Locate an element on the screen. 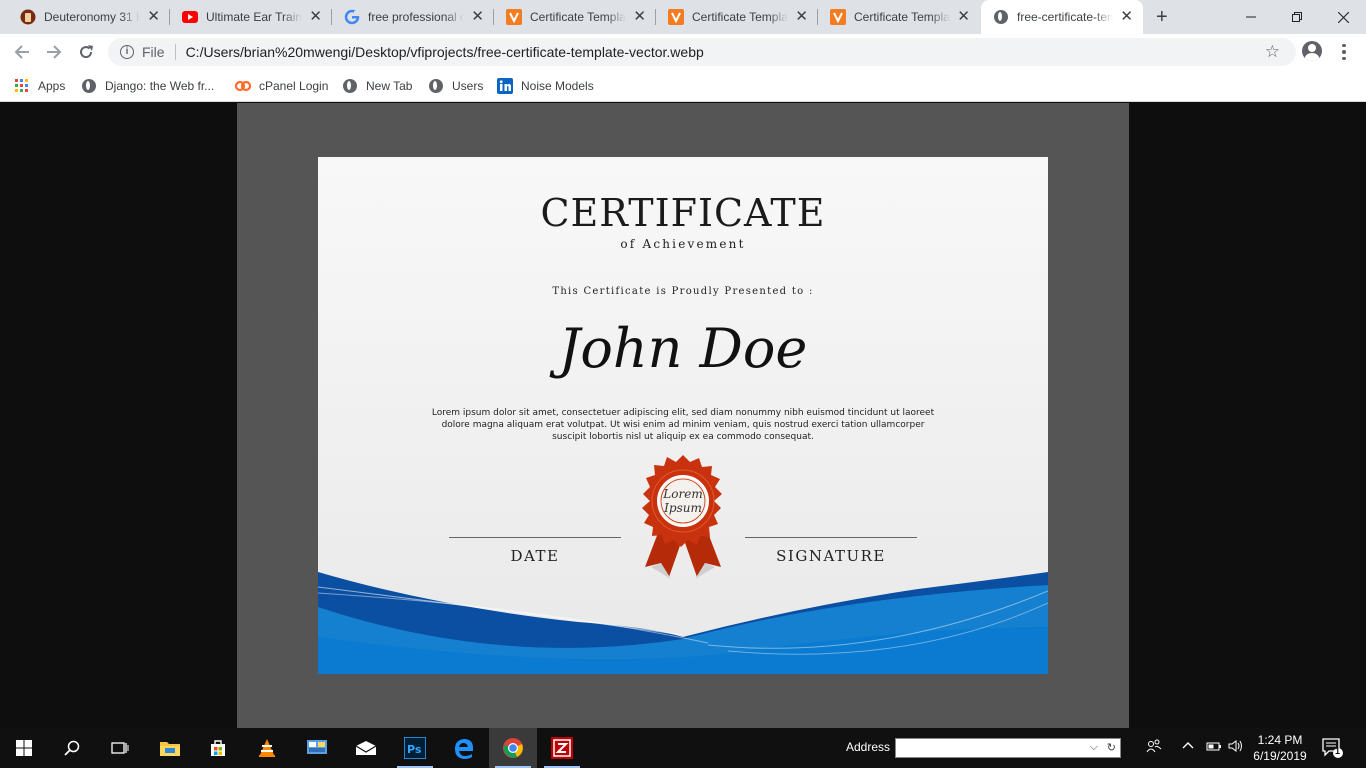  restore-button is located at coordinates (1297, 17).